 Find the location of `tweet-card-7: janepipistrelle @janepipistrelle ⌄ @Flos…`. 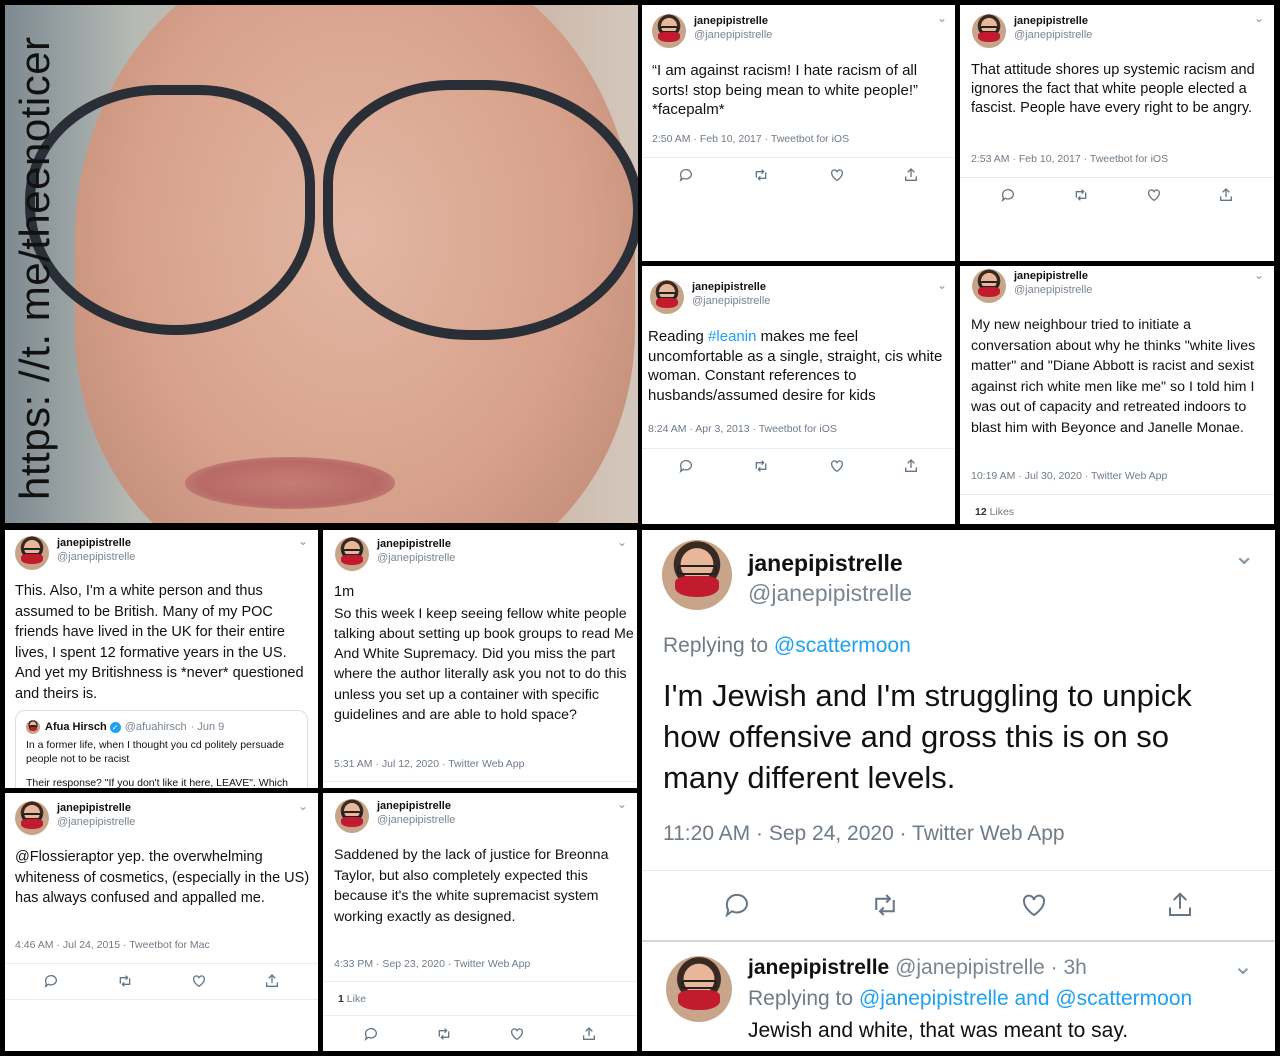

tweet-card-7: janepipistrelle @janepipistrelle ⌄ @Flos… is located at coordinates (161, 922).